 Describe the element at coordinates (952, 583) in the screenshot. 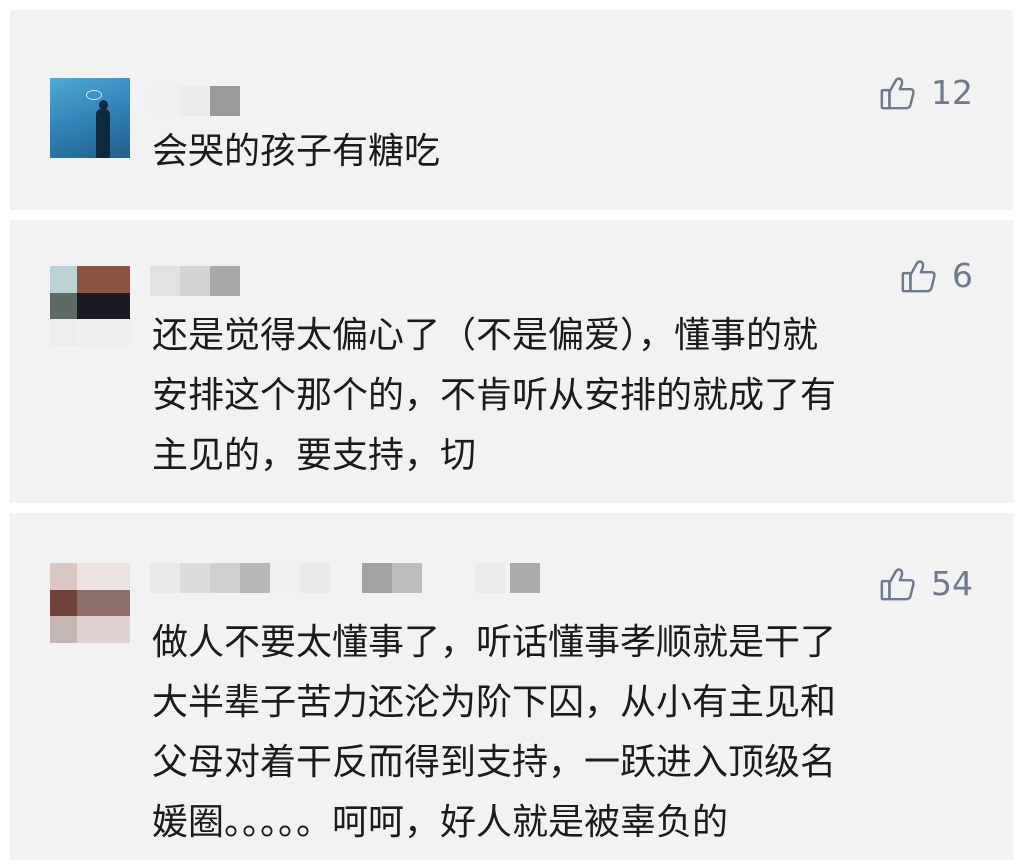

I see `like-count: 54` at that location.